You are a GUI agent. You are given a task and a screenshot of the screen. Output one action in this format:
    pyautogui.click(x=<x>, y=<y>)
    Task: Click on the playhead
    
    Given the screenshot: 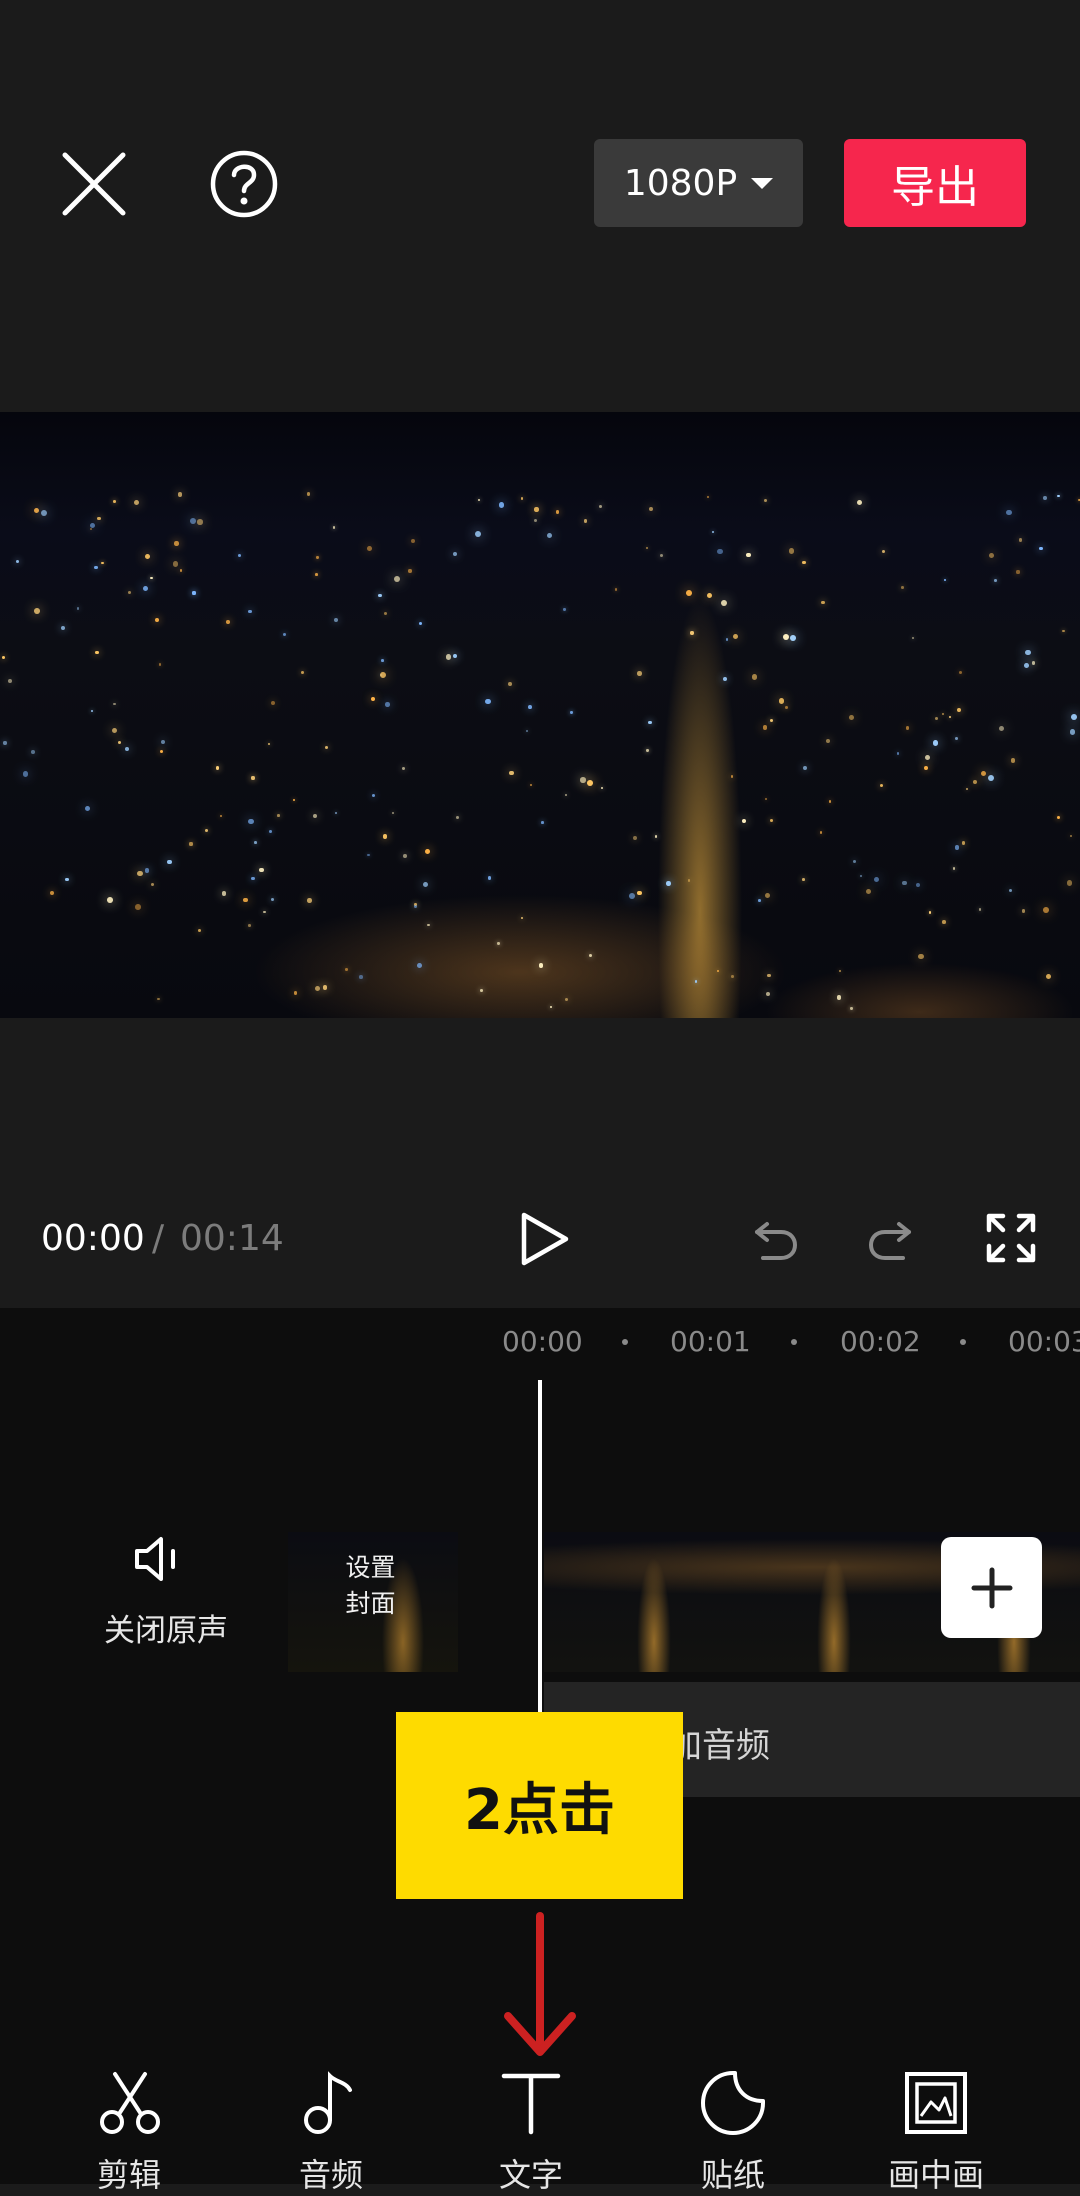 What is the action you would take?
    pyautogui.click(x=540, y=1550)
    